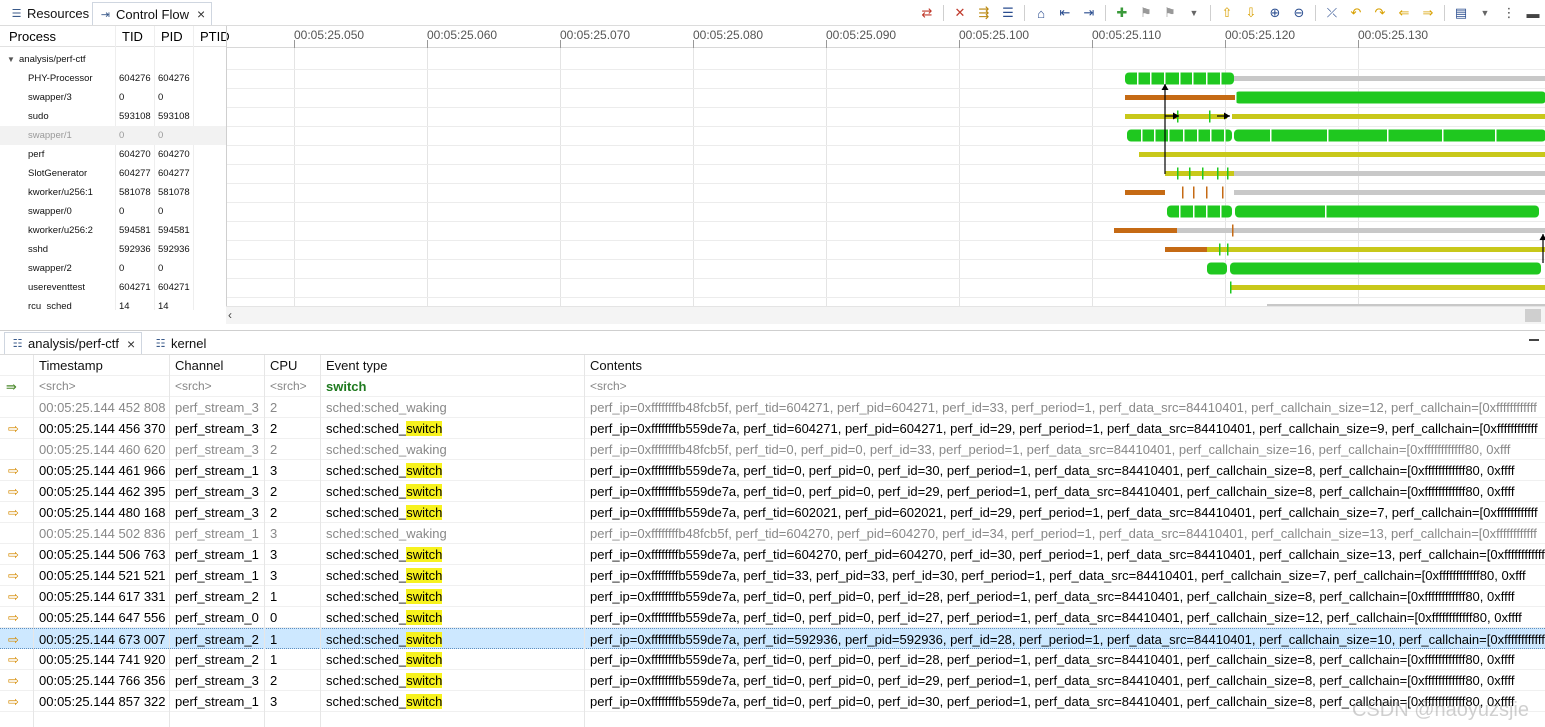 Image resolution: width=1545 pixels, height=727 pixels. Describe the element at coordinates (1509, 13) in the screenshot. I see `more-icon: ⋮` at that location.